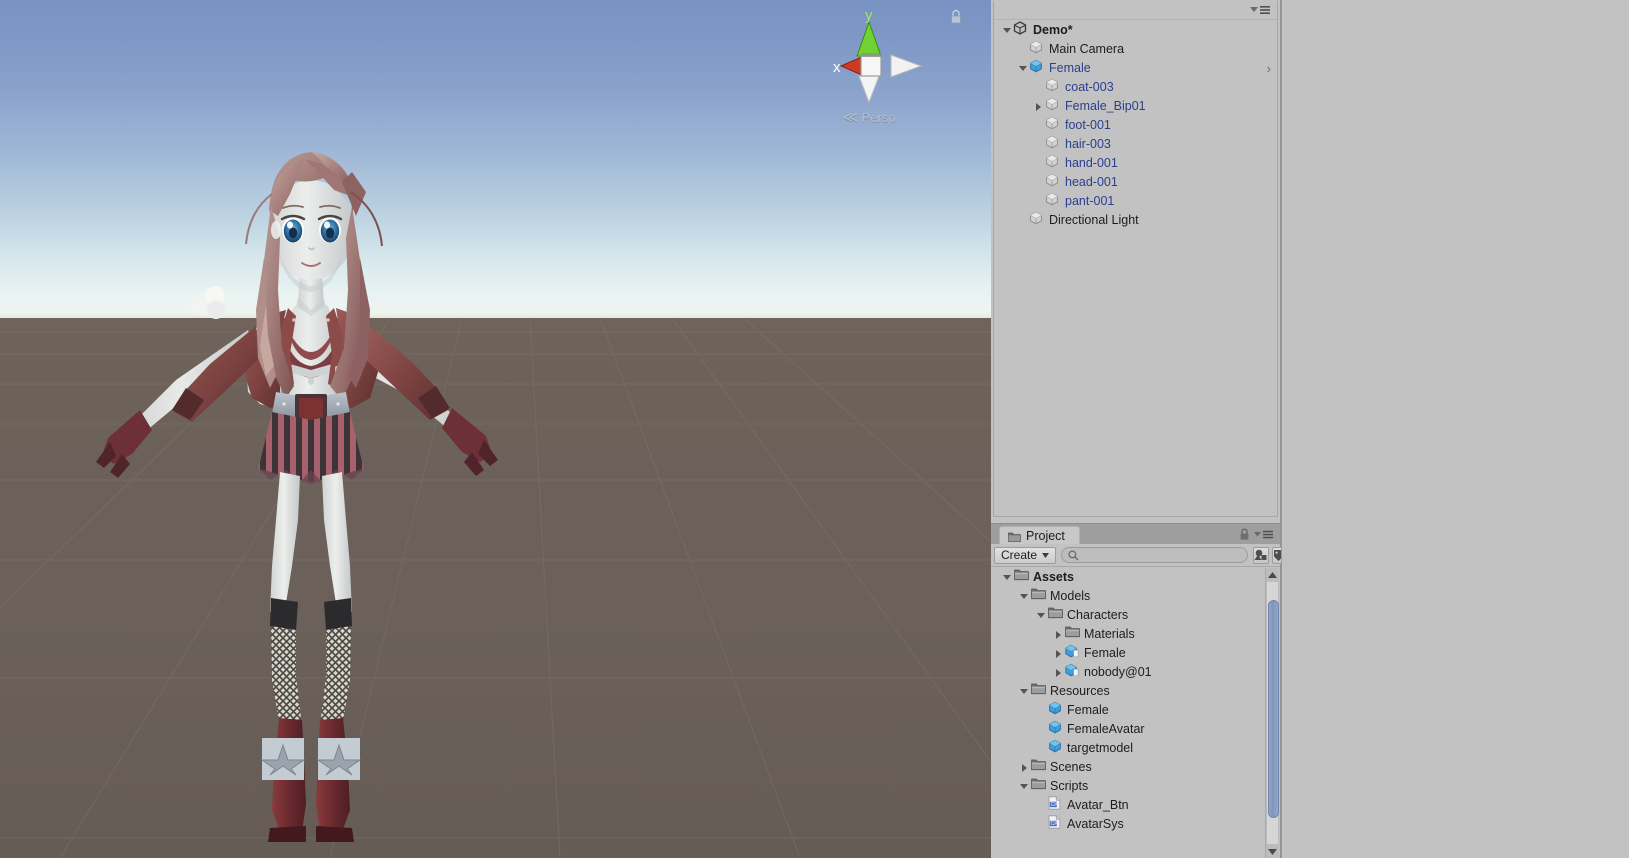 The width and height of the screenshot is (1629, 858). I want to click on project-item-avatar-btn: C# Avatar_Btn, so click(1128, 805).